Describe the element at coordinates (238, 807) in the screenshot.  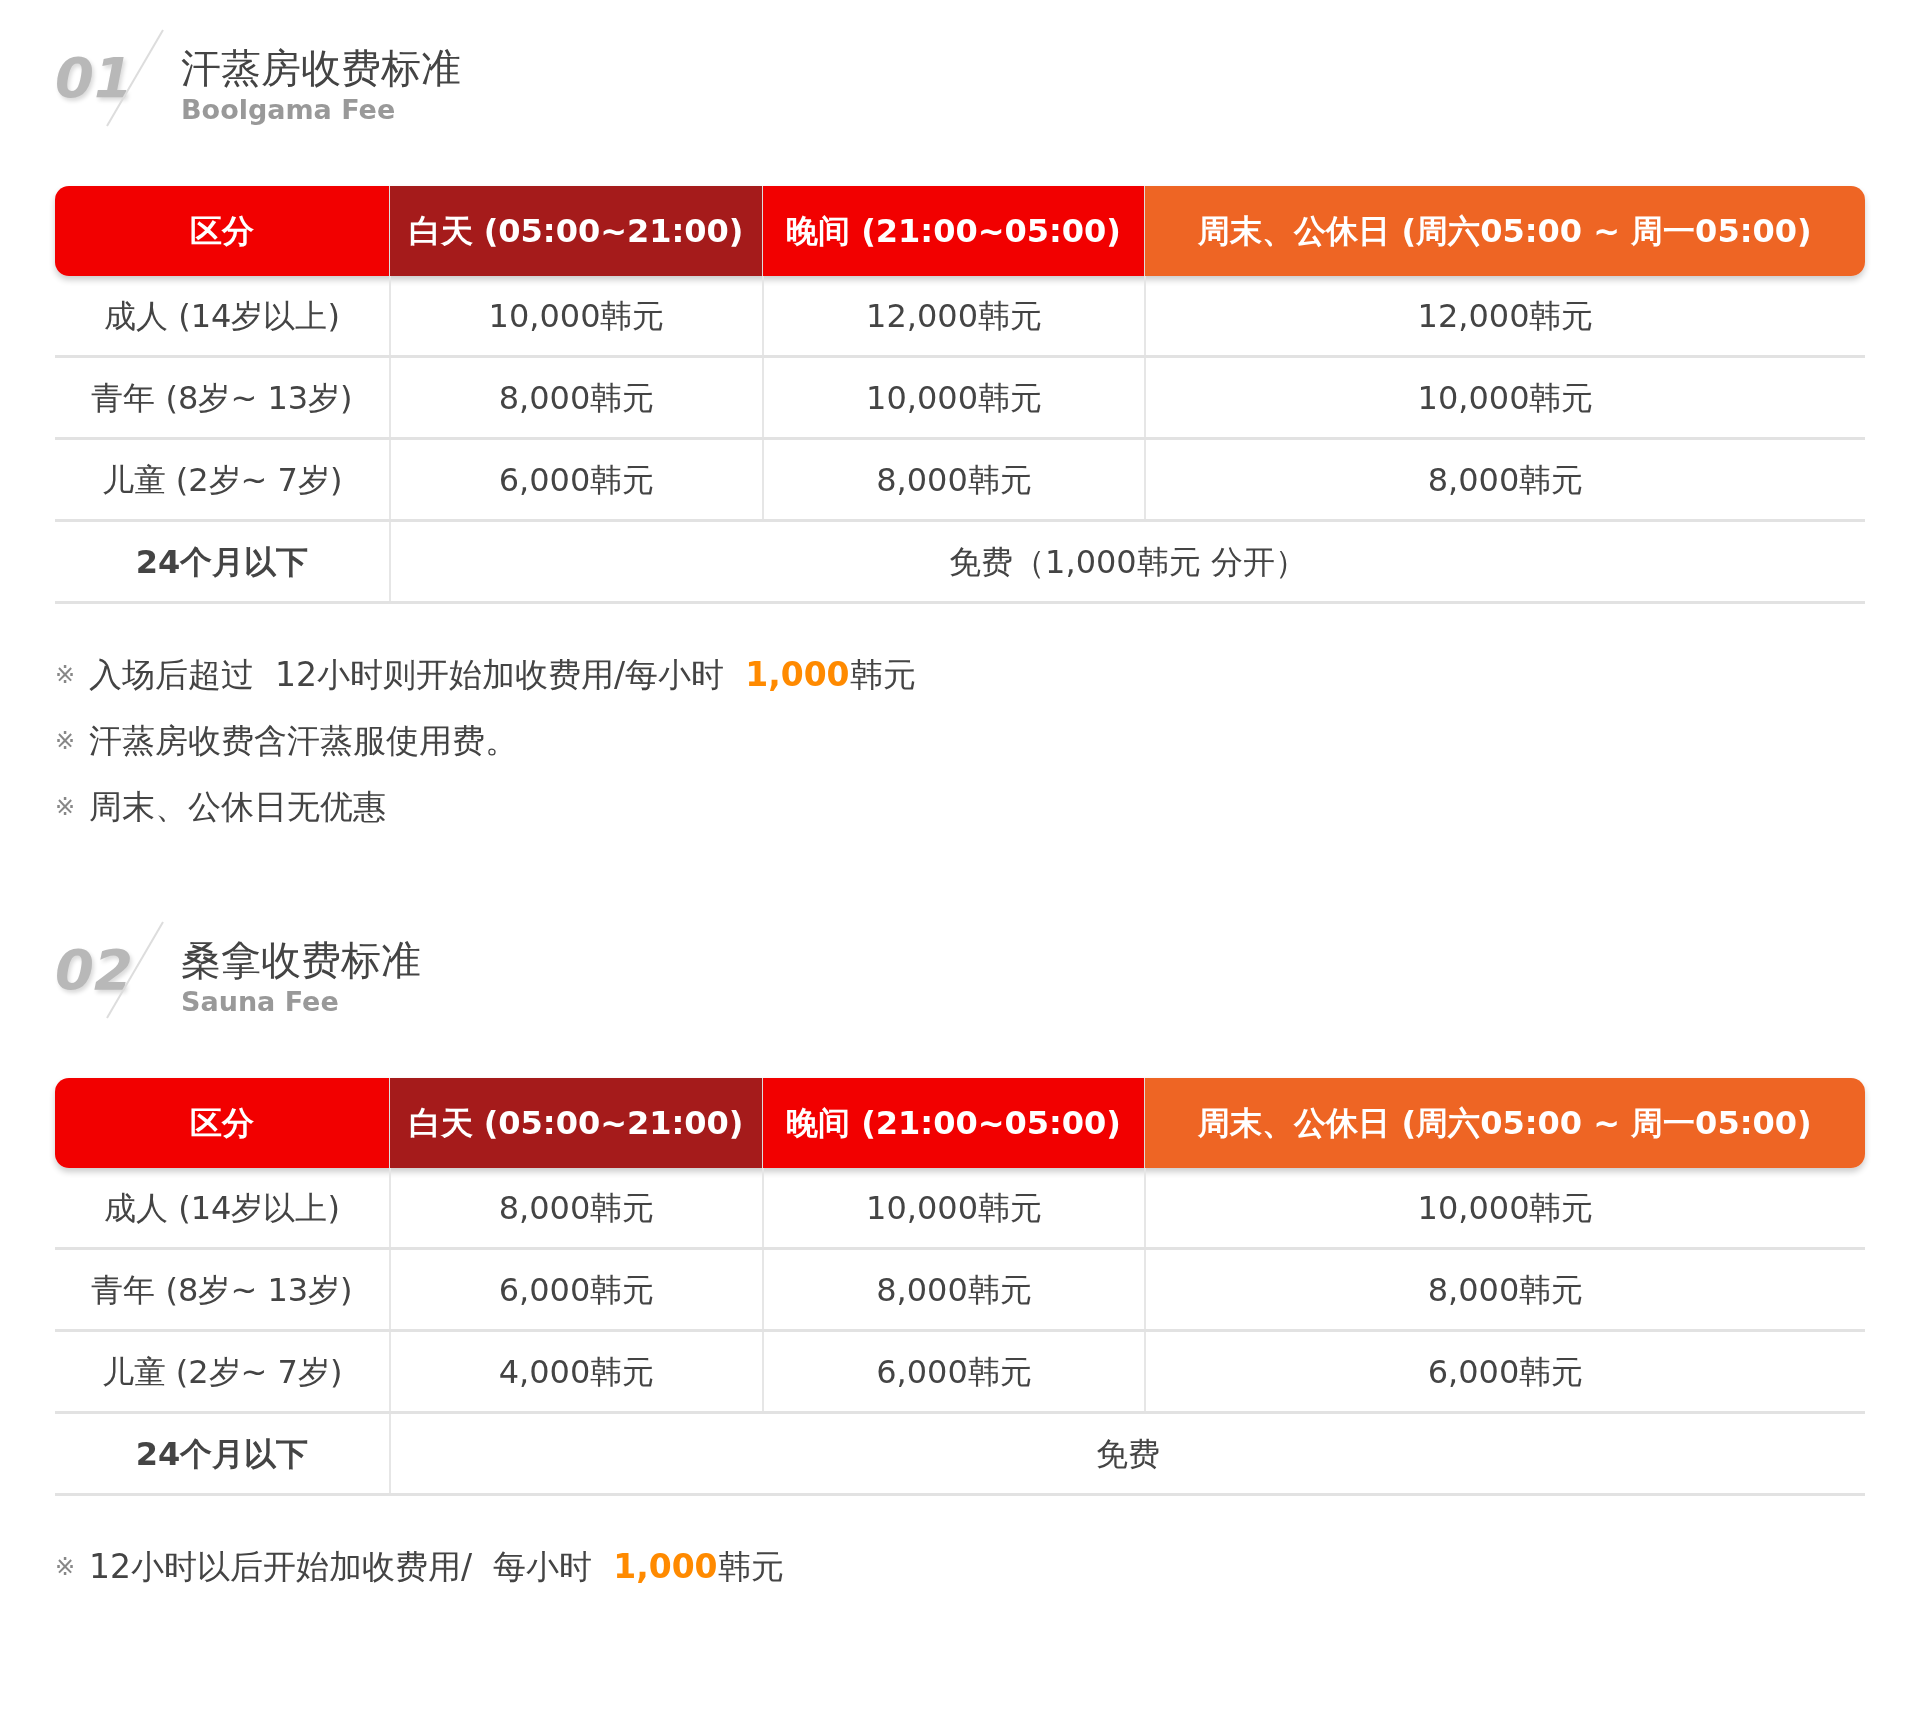
I see `note-text: 周末、公休日无优惠` at that location.